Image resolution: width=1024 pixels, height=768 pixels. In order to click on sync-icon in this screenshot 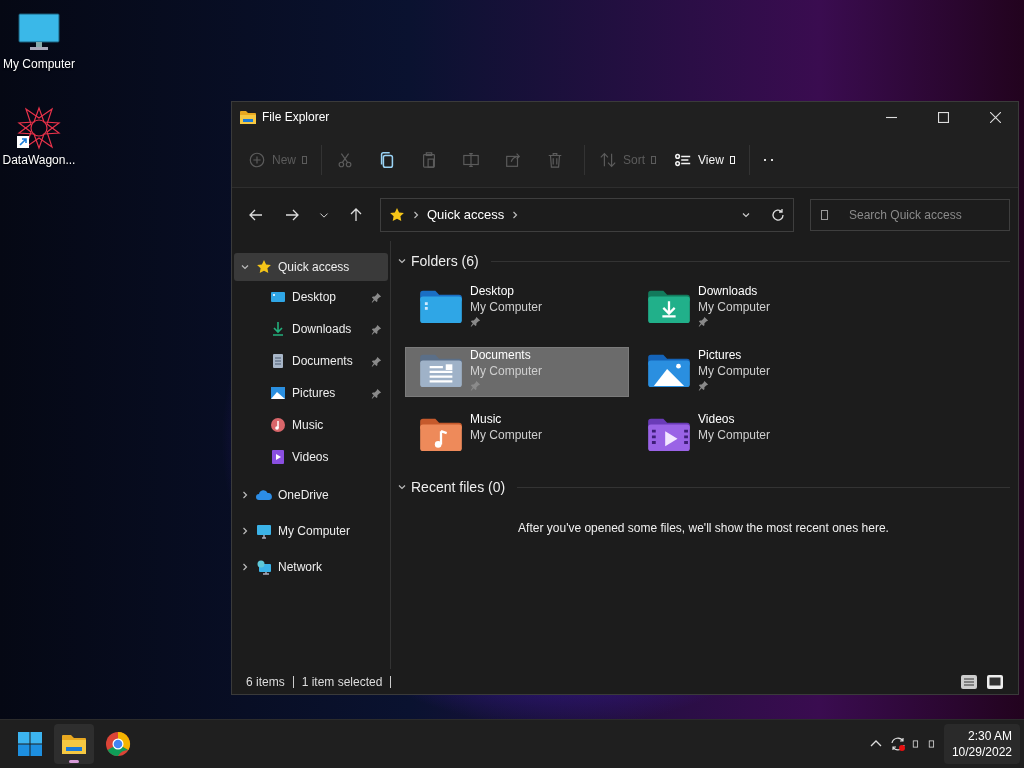, I will do `click(897, 744)`.